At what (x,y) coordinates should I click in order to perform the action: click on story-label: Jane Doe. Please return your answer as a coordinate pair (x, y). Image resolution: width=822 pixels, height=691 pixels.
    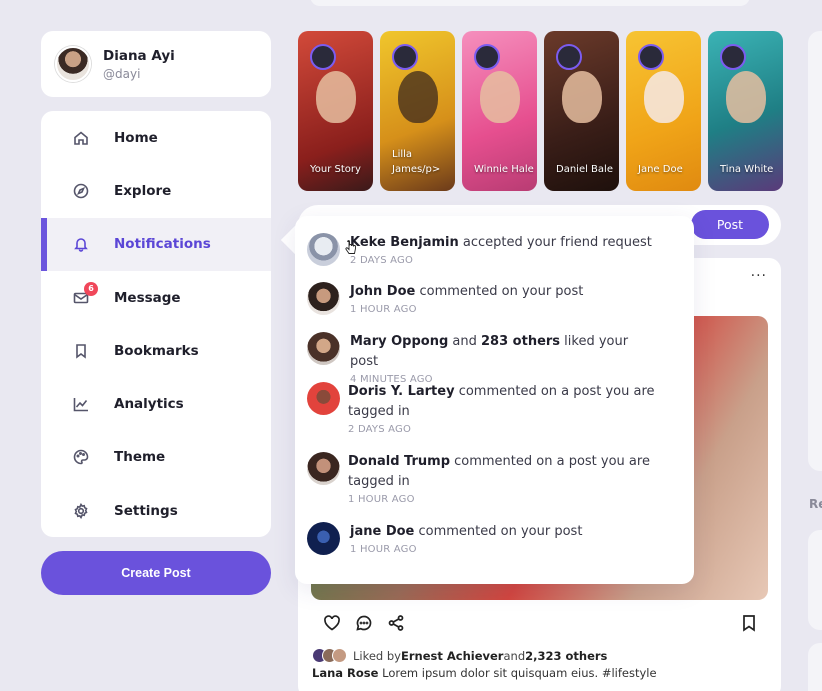
    Looking at the image, I should click on (660, 169).